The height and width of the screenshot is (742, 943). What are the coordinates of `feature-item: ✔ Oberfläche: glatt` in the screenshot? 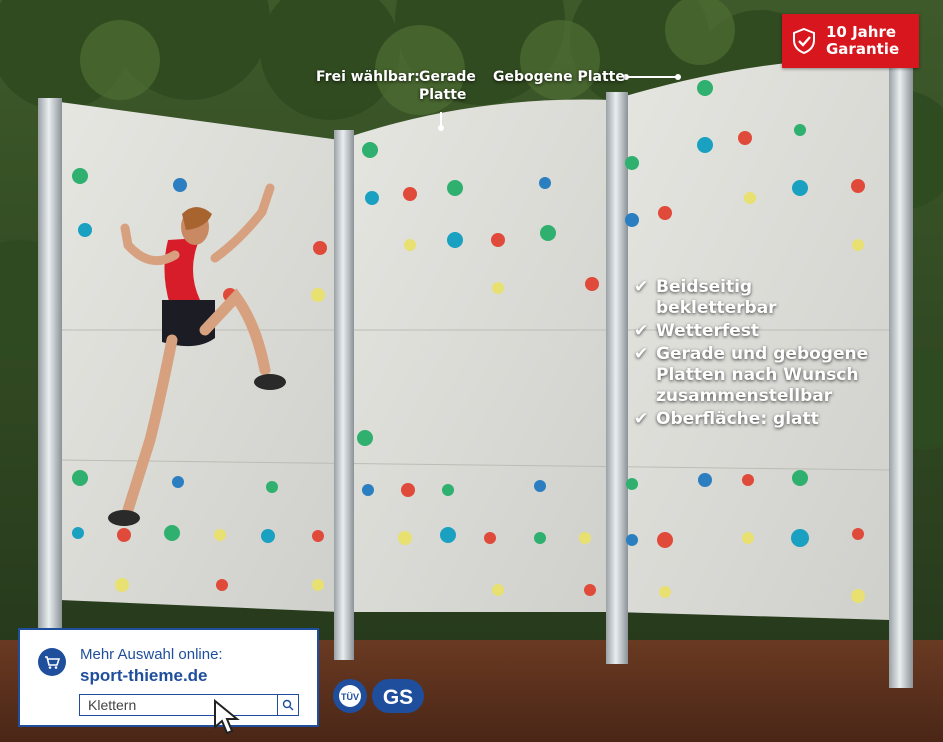 It's located at (784, 419).